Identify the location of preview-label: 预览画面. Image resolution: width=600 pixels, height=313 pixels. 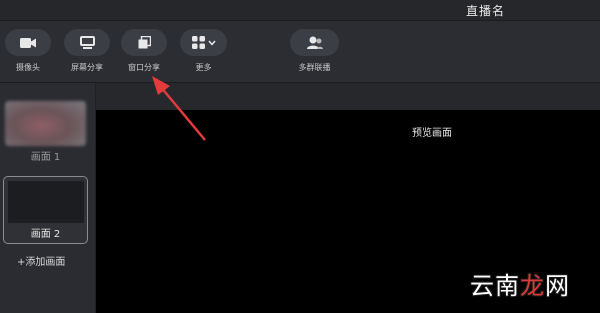
(432, 133).